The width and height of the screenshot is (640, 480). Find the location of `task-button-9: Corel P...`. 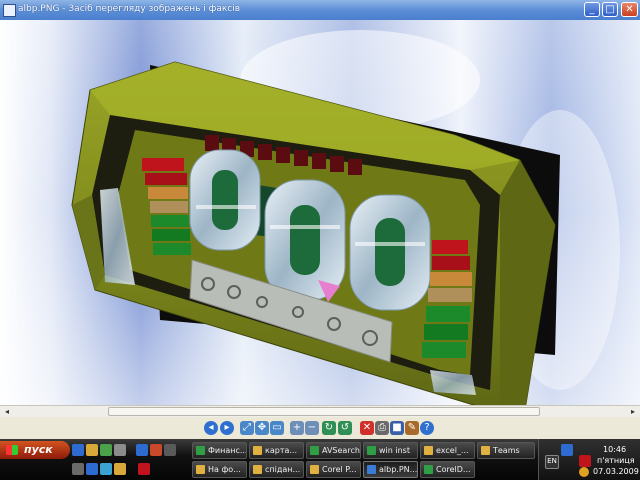

task-button-9: Corel P... is located at coordinates (333, 469).